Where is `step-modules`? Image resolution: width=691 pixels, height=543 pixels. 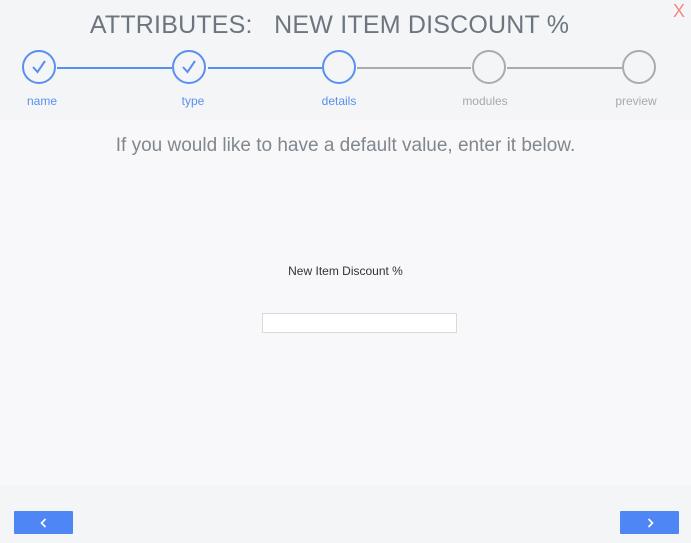 step-modules is located at coordinates (489, 67).